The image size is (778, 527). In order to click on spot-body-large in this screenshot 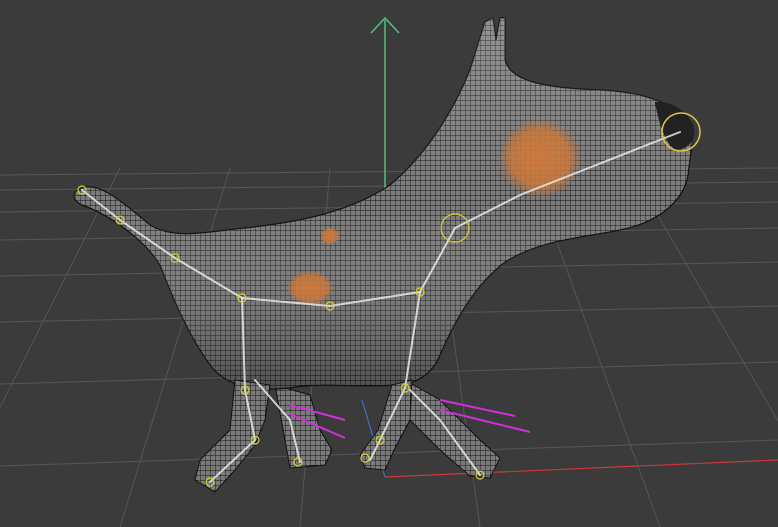, I will do `click(310, 288)`.